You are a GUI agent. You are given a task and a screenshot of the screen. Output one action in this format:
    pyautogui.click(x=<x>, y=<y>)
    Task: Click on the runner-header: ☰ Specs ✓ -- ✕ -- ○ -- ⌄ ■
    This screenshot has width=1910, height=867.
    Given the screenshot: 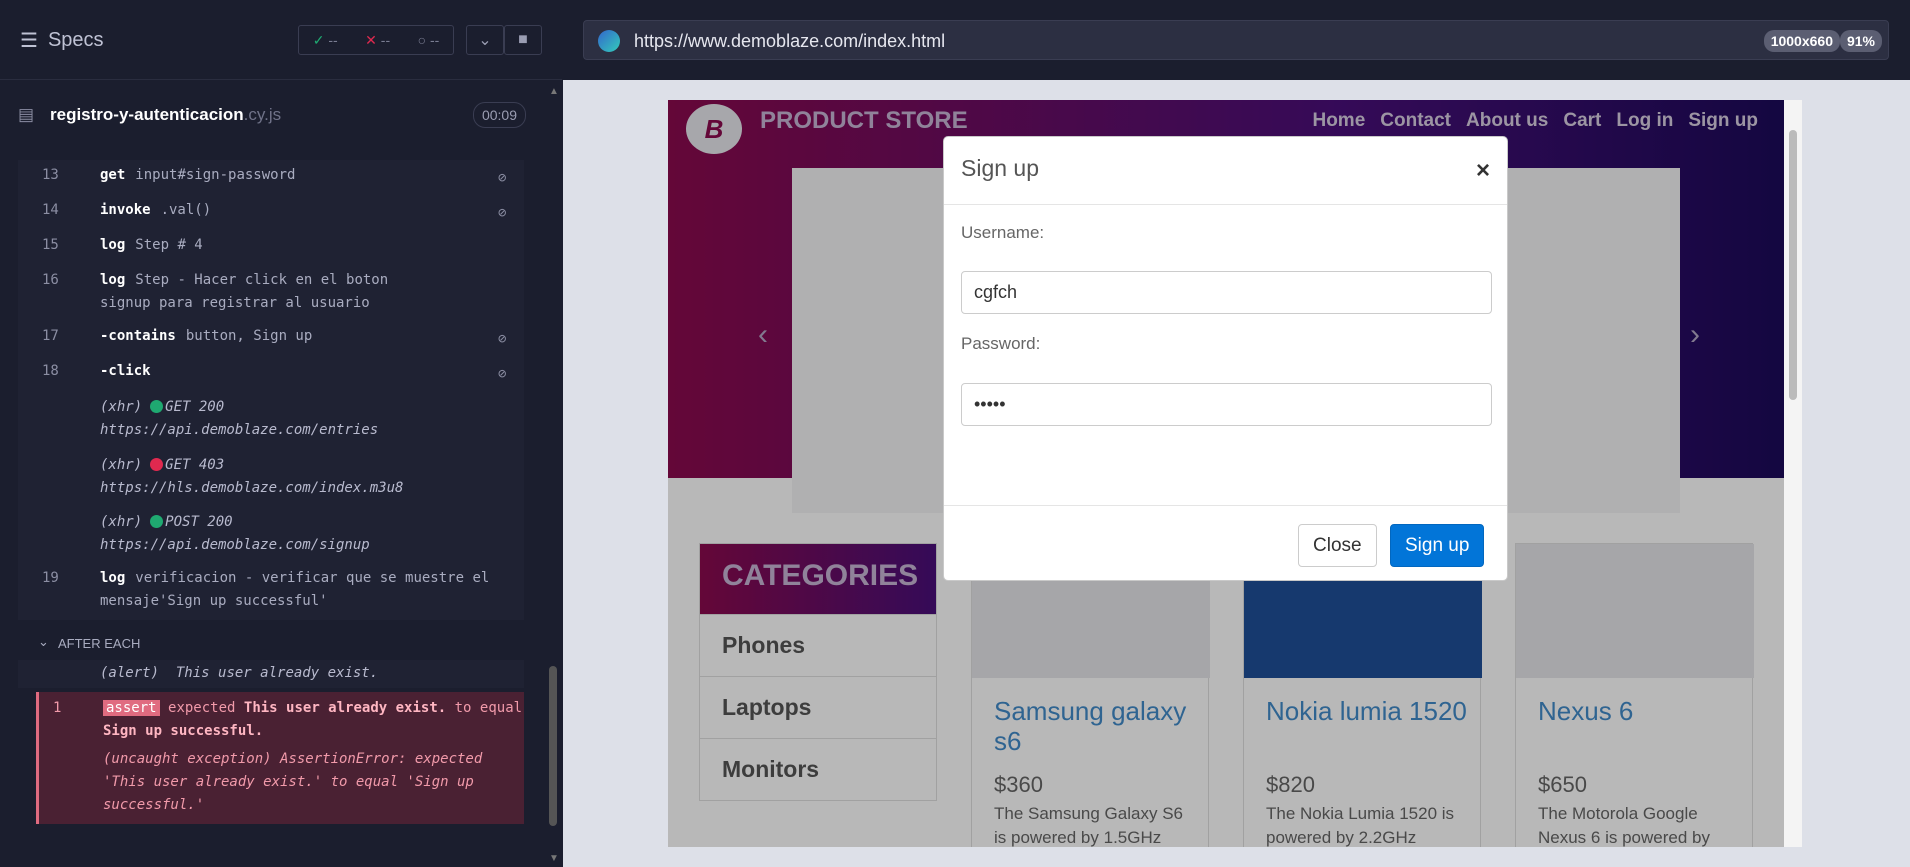 What is the action you would take?
    pyautogui.click(x=281, y=40)
    